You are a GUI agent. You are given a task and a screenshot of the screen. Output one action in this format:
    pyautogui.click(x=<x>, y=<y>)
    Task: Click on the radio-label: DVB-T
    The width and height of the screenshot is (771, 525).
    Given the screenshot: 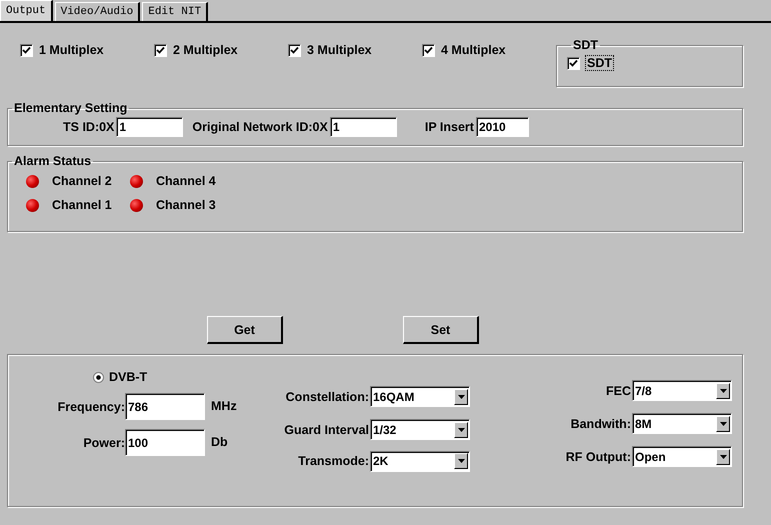 What is the action you would take?
    pyautogui.click(x=128, y=377)
    